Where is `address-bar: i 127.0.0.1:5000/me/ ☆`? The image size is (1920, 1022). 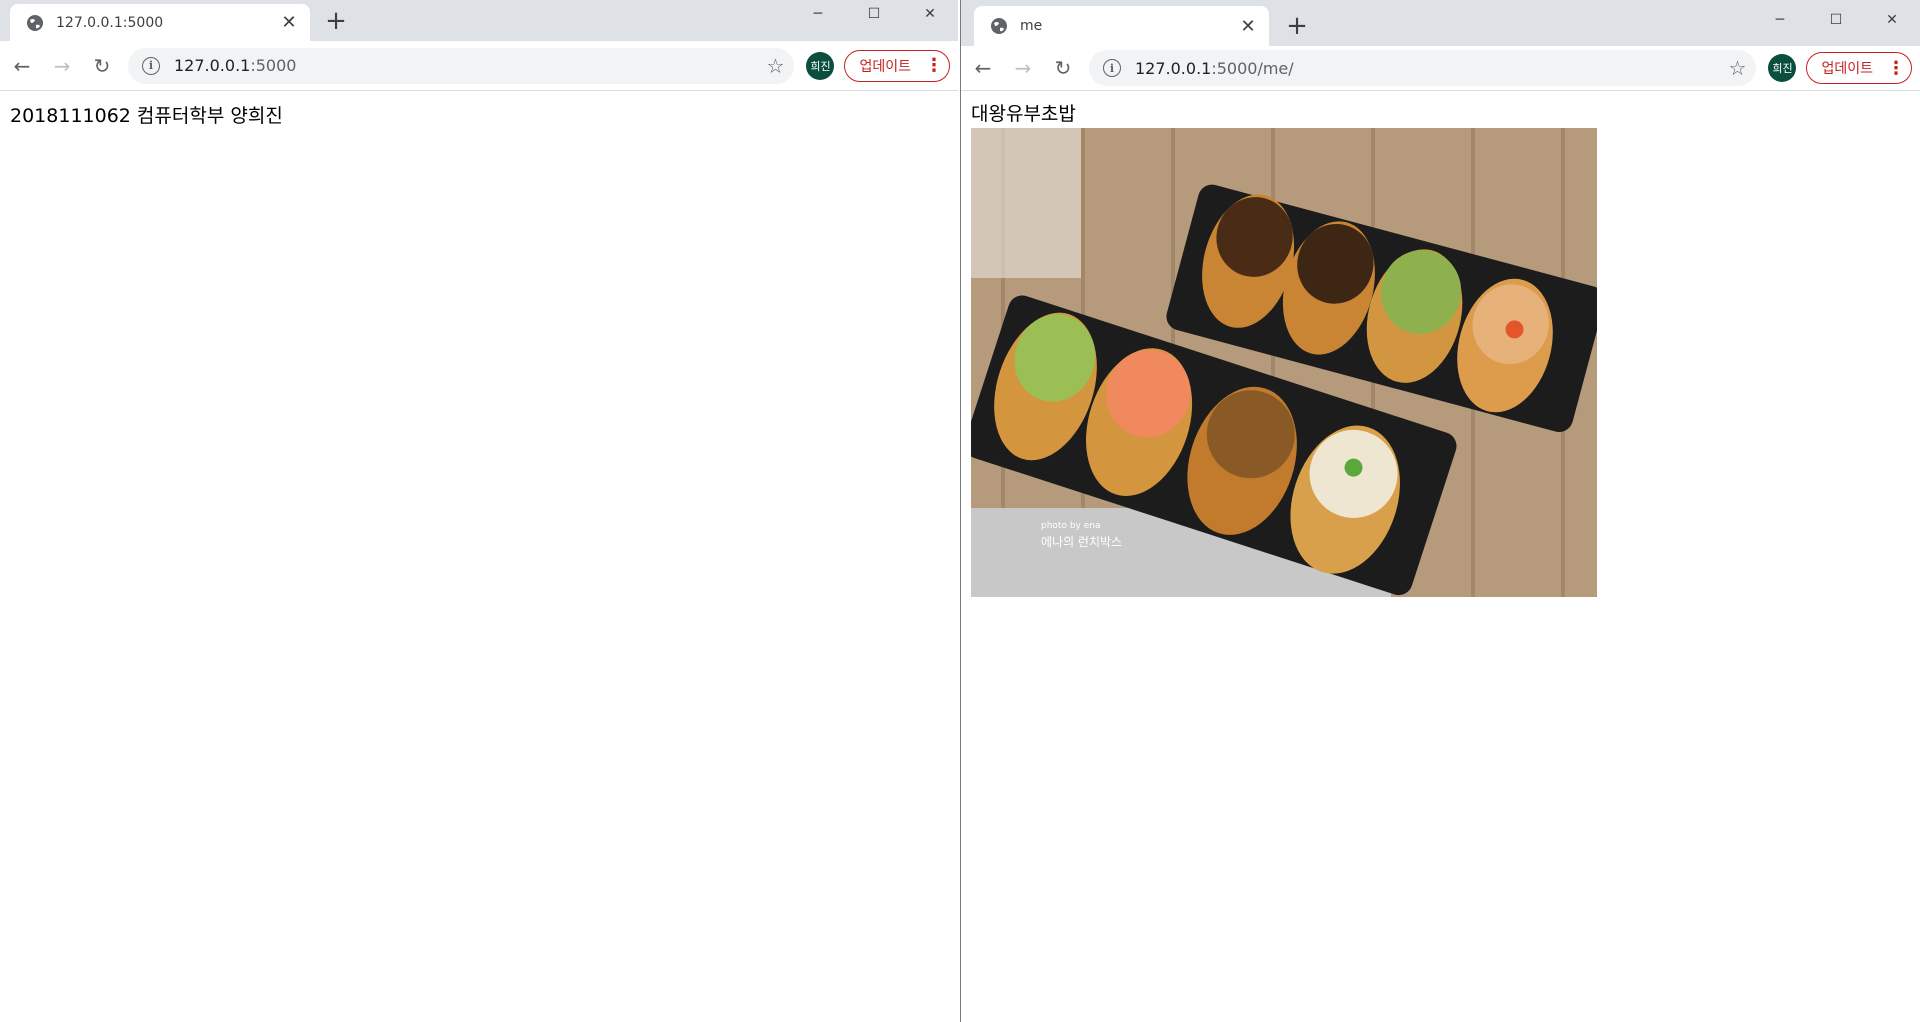
address-bar: i 127.0.0.1:5000/me/ ☆ is located at coordinates (1423, 68).